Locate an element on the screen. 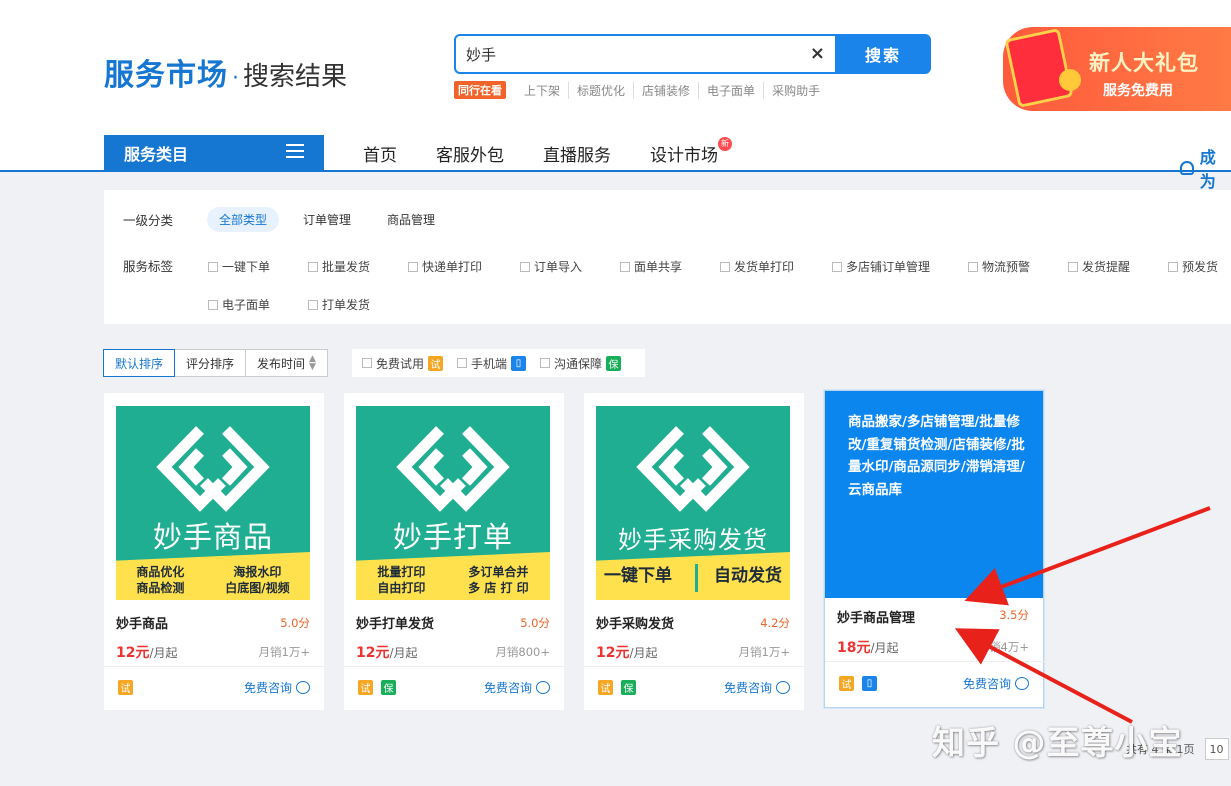  sort-arrows-icon: ▲ ▼ is located at coordinates (312, 363).